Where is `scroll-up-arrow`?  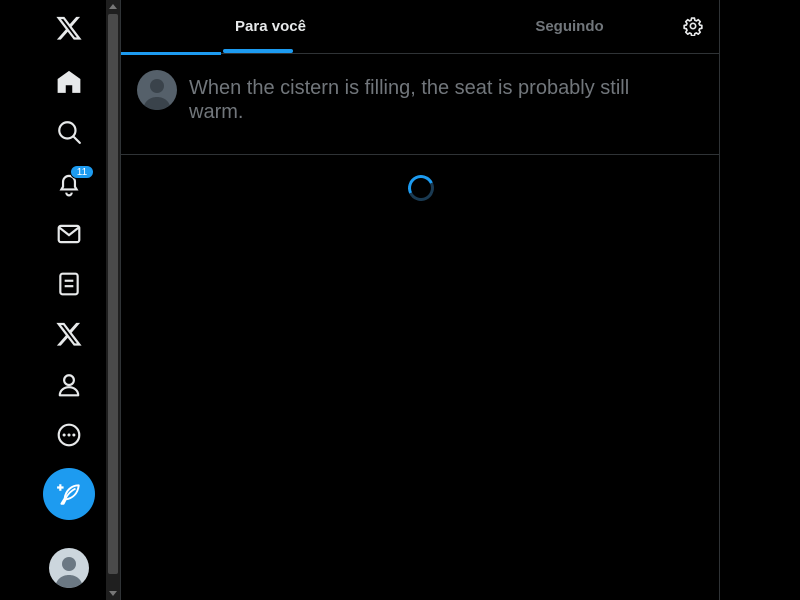 scroll-up-arrow is located at coordinates (113, 6).